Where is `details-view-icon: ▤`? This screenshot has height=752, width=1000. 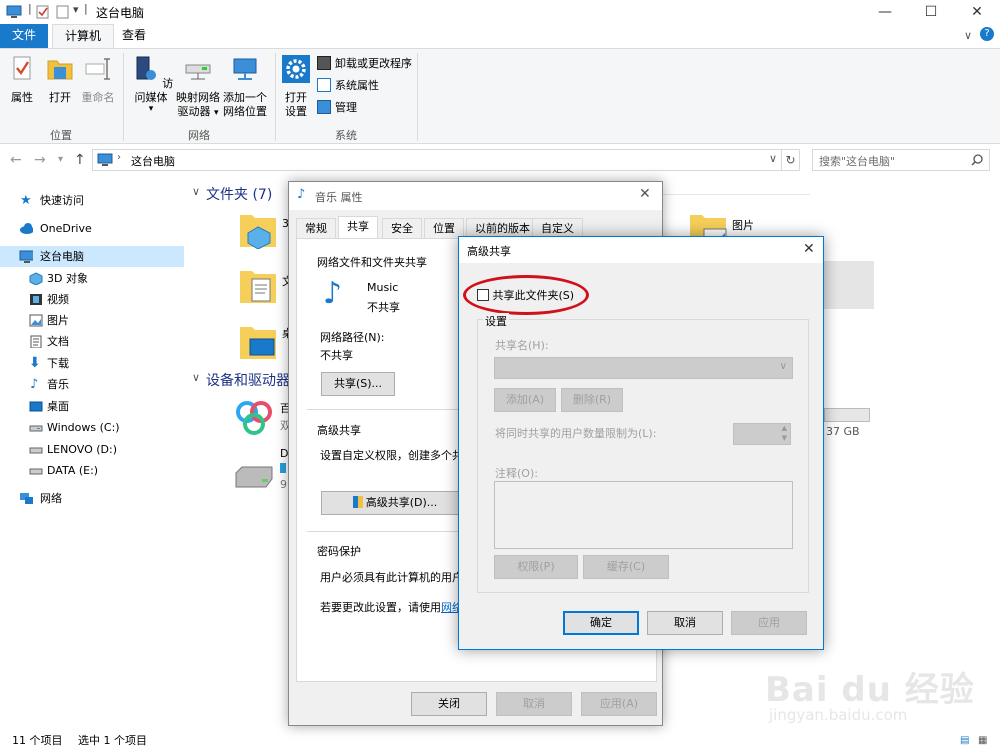 details-view-icon: ▤ is located at coordinates (964, 741).